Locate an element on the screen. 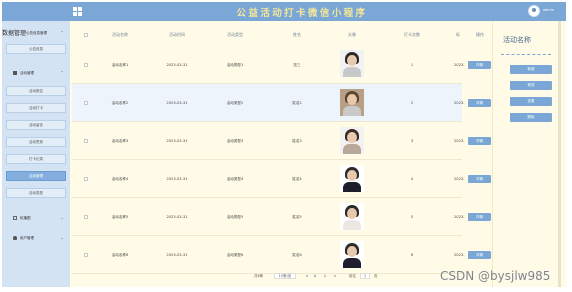  cell-person-name: 姓名3 is located at coordinates (297, 141).